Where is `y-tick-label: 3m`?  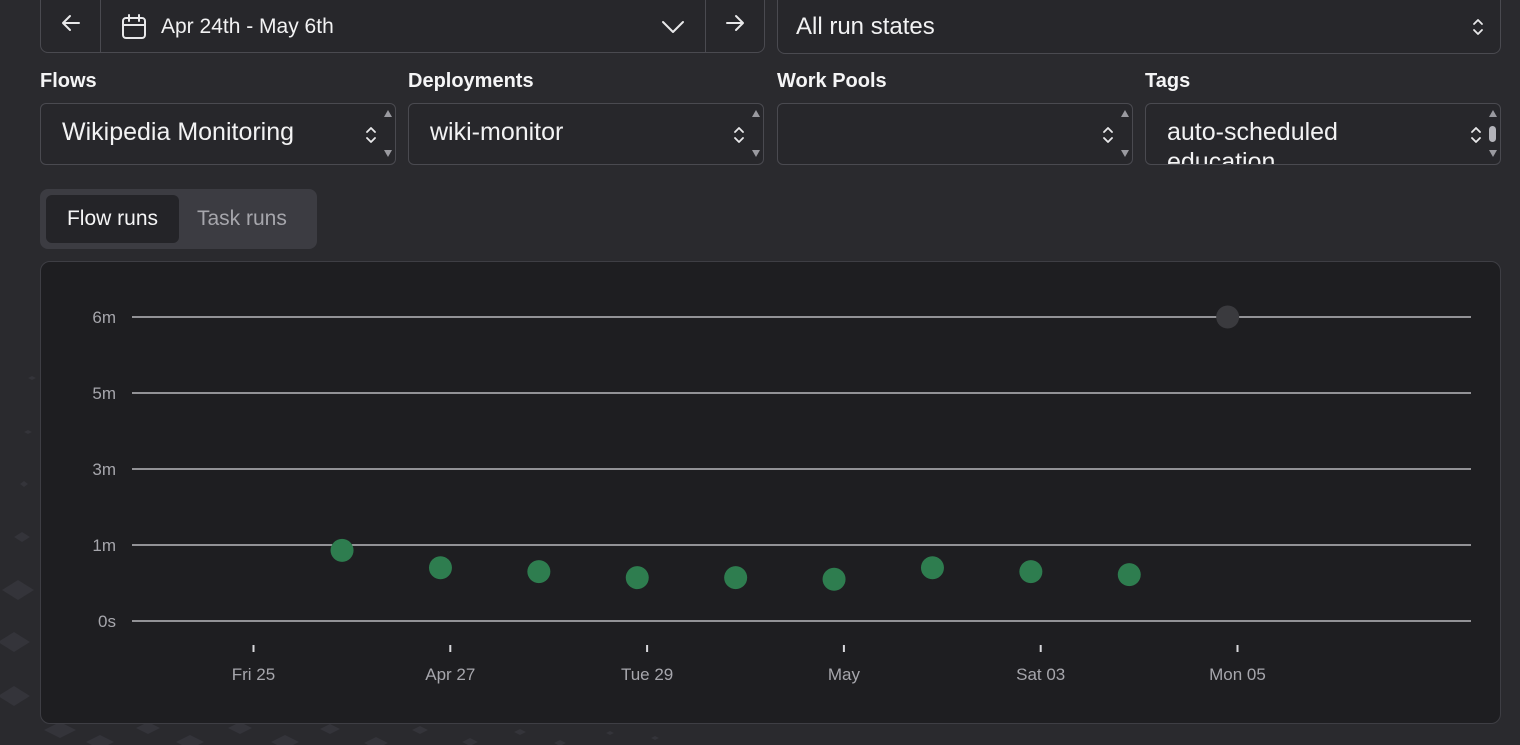 y-tick-label: 3m is located at coordinates (104, 469).